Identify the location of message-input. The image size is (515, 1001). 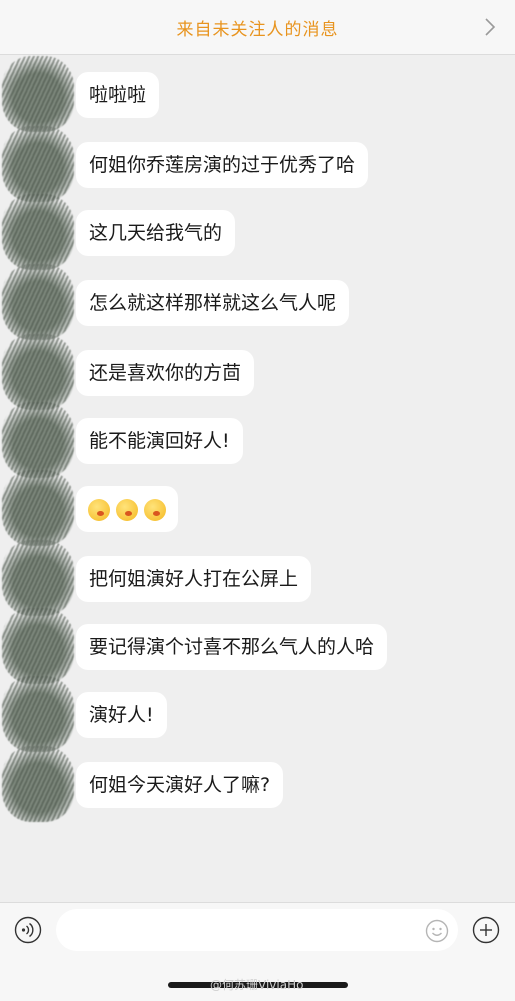
(257, 930).